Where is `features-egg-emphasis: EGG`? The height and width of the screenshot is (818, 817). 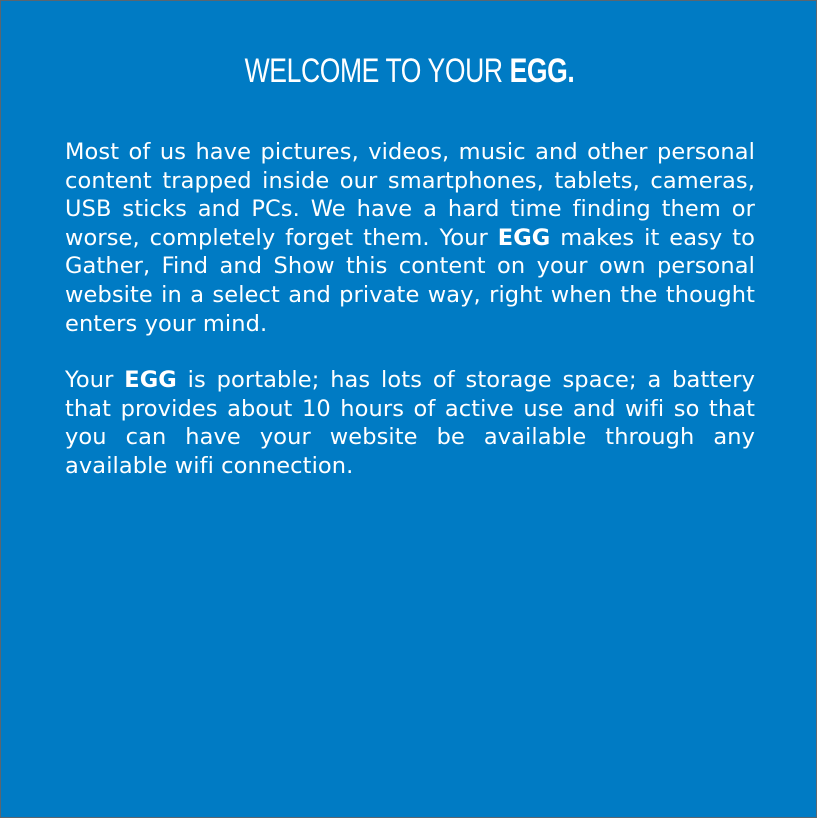
features-egg-emphasis: EGG is located at coordinates (150, 380).